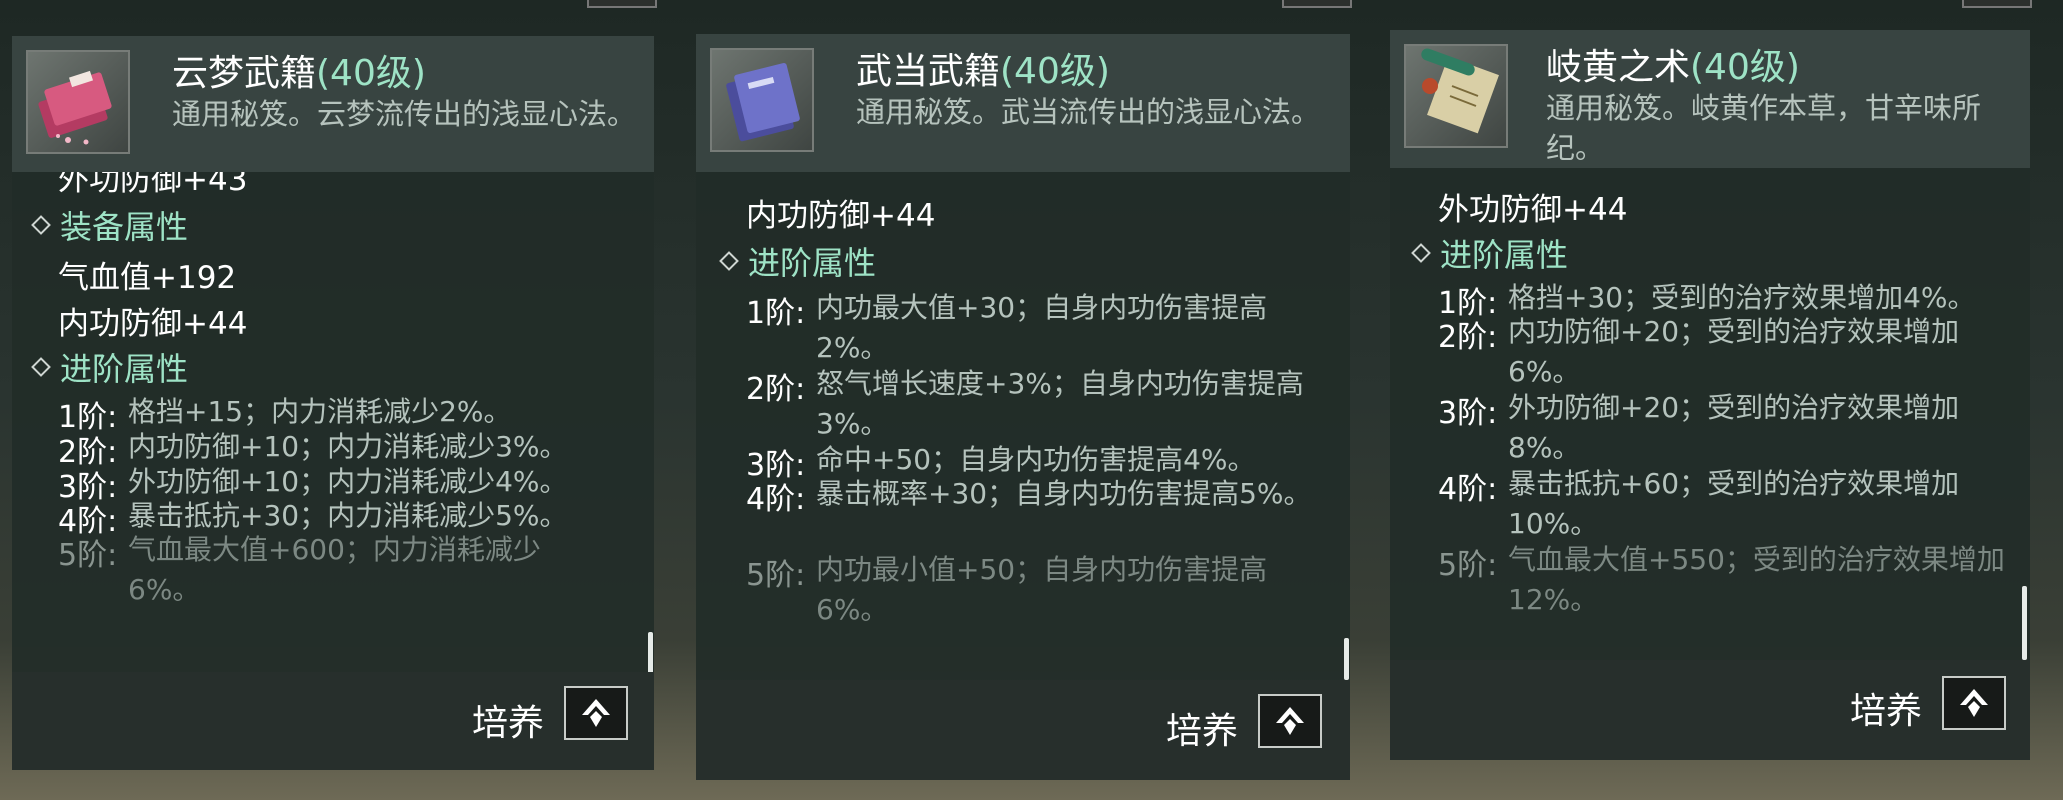 This screenshot has width=2063, height=800. I want to click on item-title: 武当武籍(40级), so click(983, 71).